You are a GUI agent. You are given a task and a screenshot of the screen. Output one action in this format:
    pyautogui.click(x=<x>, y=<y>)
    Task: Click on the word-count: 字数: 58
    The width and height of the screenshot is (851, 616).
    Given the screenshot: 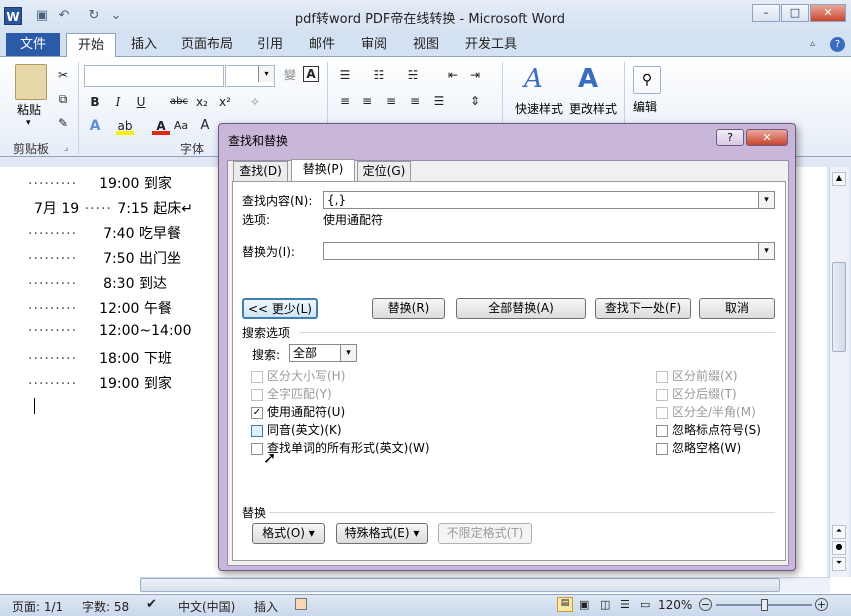 What is the action you would take?
    pyautogui.click(x=105, y=606)
    